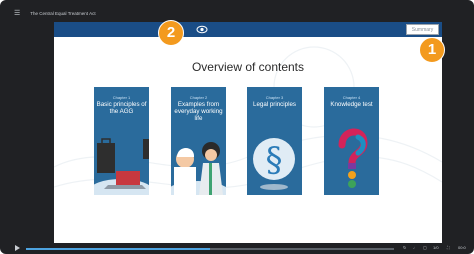  Describe the element at coordinates (425, 248) in the screenshot. I see `captions-icon: ▢` at that location.